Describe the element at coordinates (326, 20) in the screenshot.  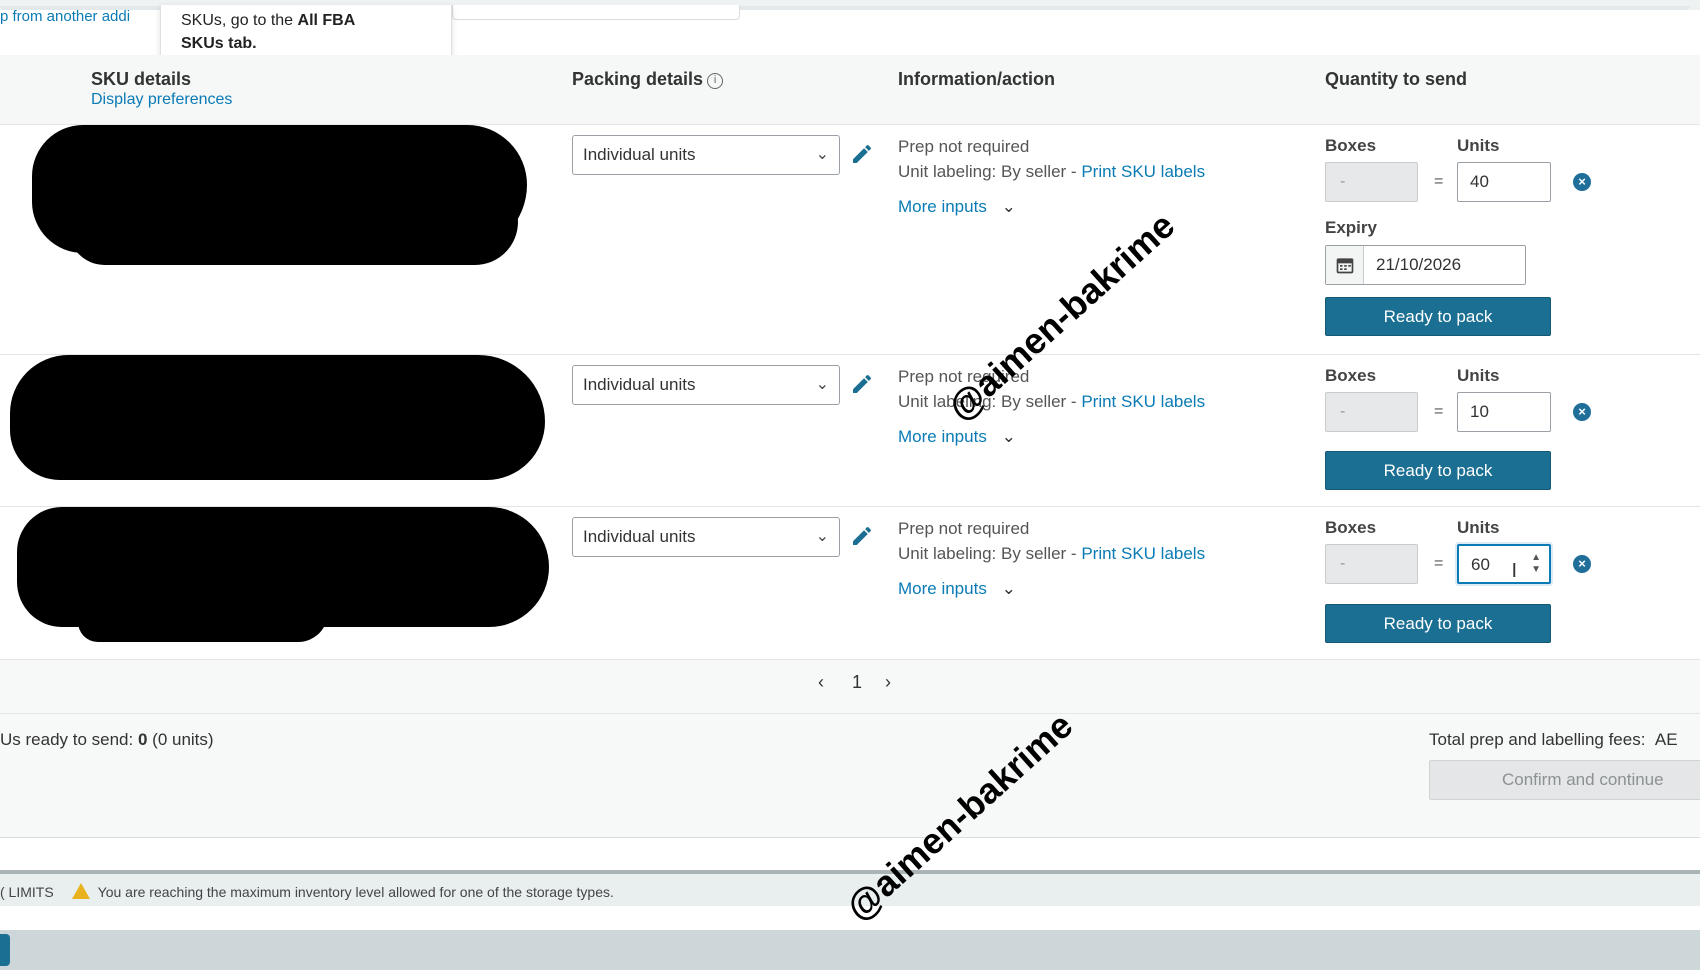
I see `tooltip-text-bold: All FBA` at that location.